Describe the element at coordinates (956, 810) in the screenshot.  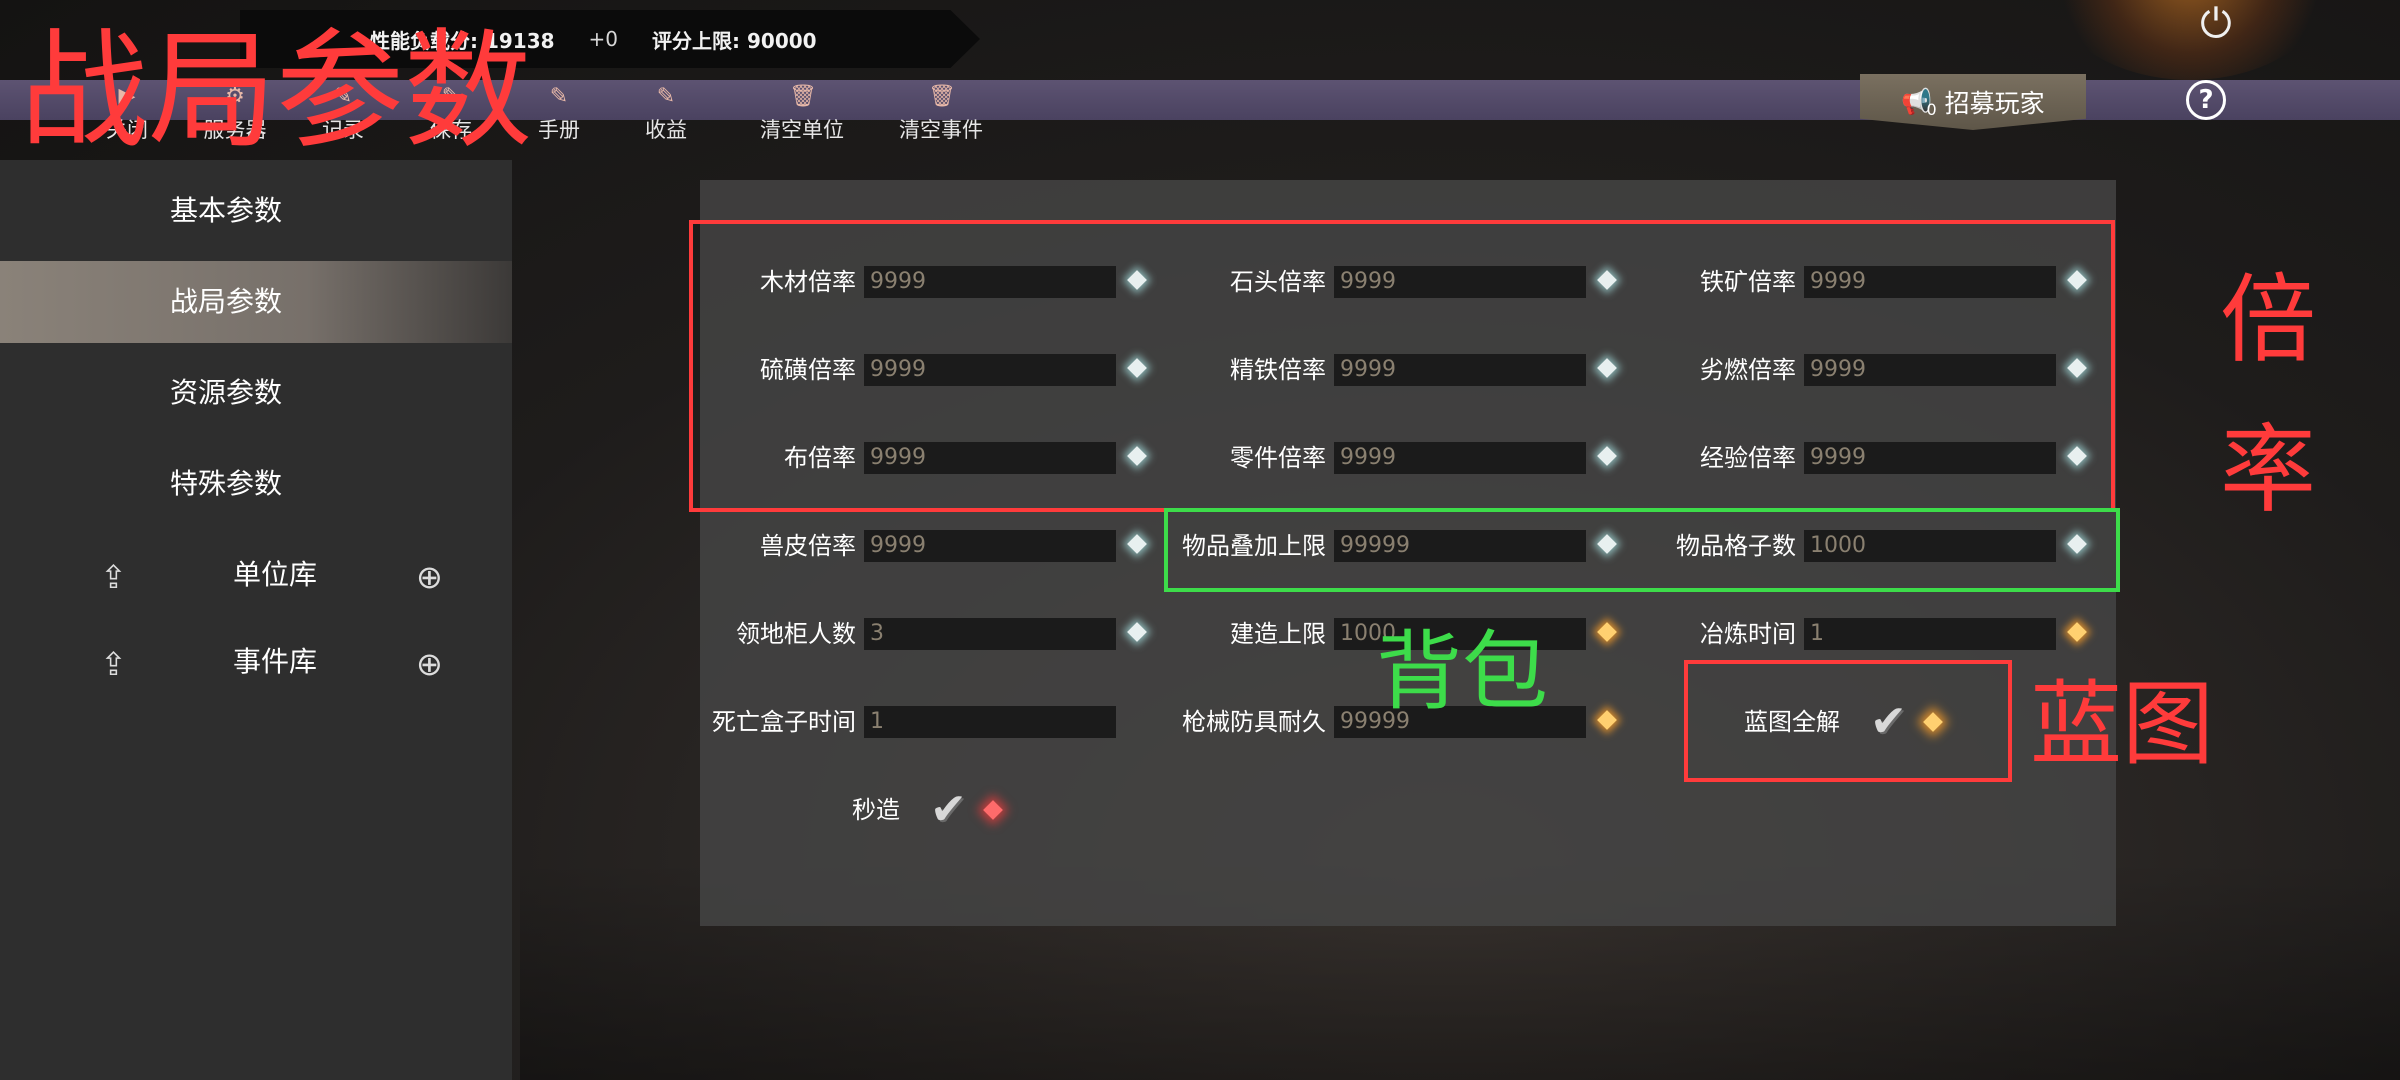
I see `checkmark-icon: ✔` at that location.